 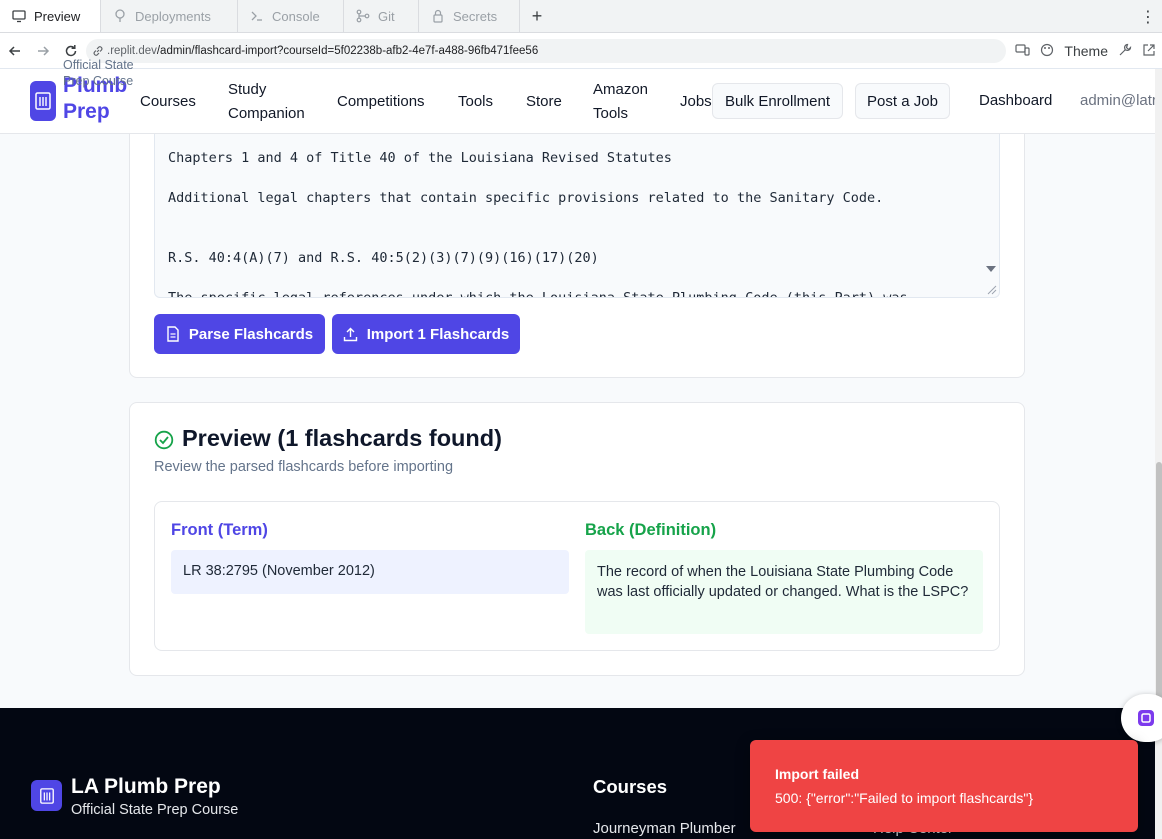 I want to click on address-bar-tools: Theme, so click(x=1088, y=51).